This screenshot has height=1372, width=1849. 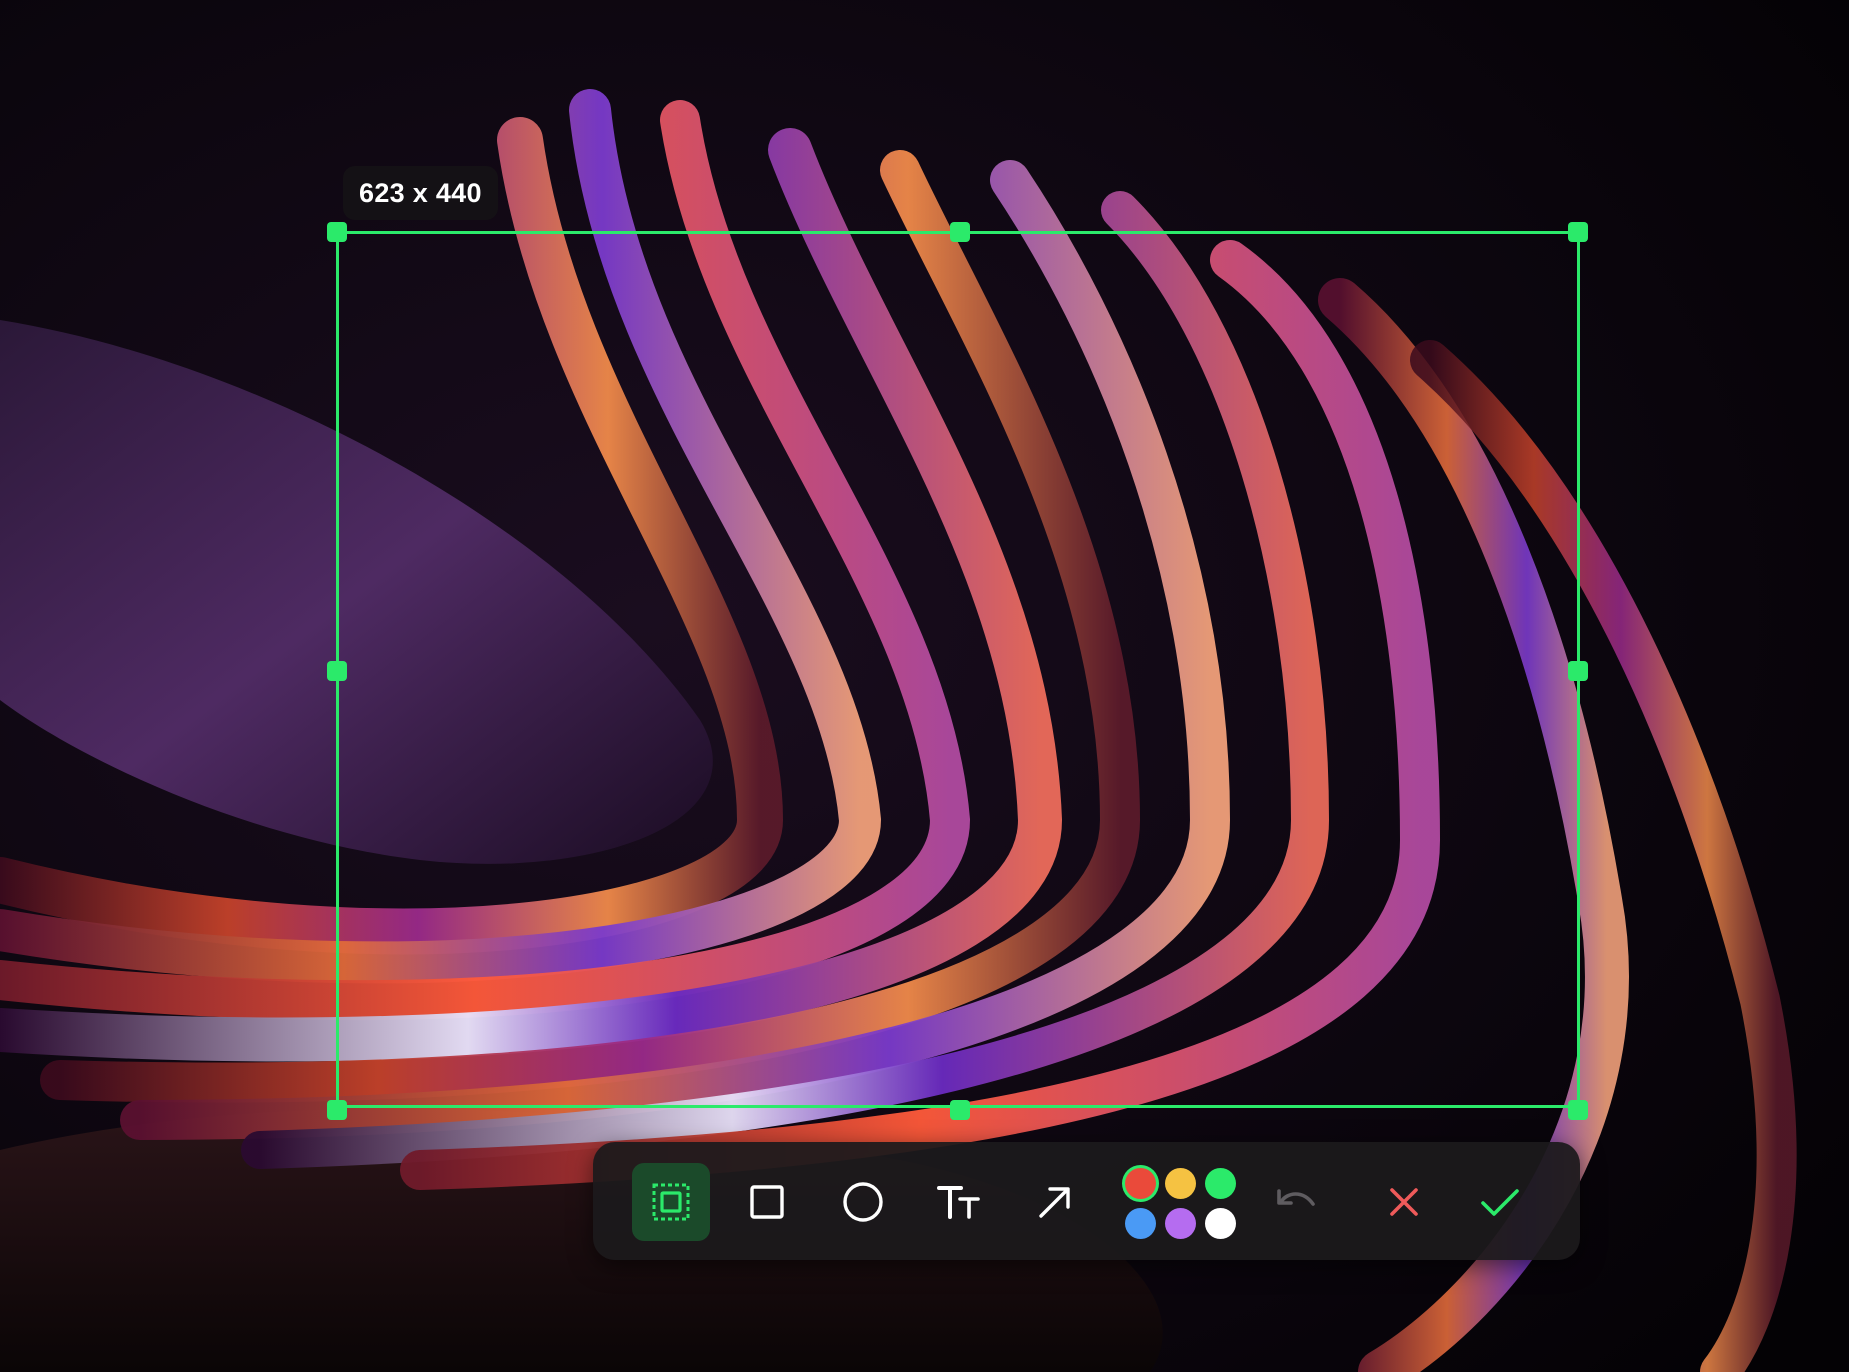 I want to click on color-swatch-red, so click(x=1140, y=1183).